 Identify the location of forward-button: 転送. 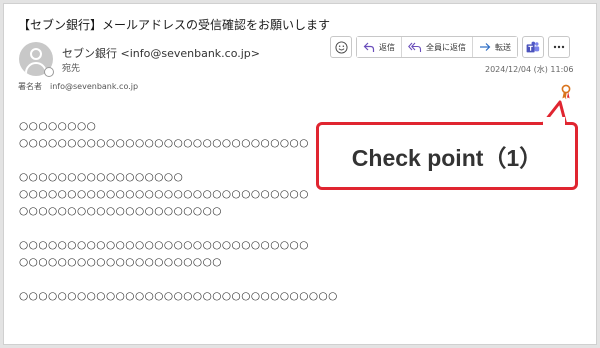
(494, 47).